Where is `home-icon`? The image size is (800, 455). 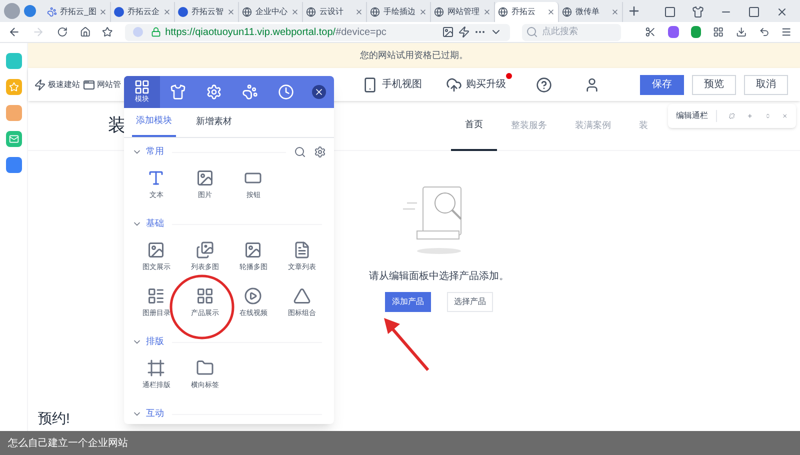 home-icon is located at coordinates (85, 32).